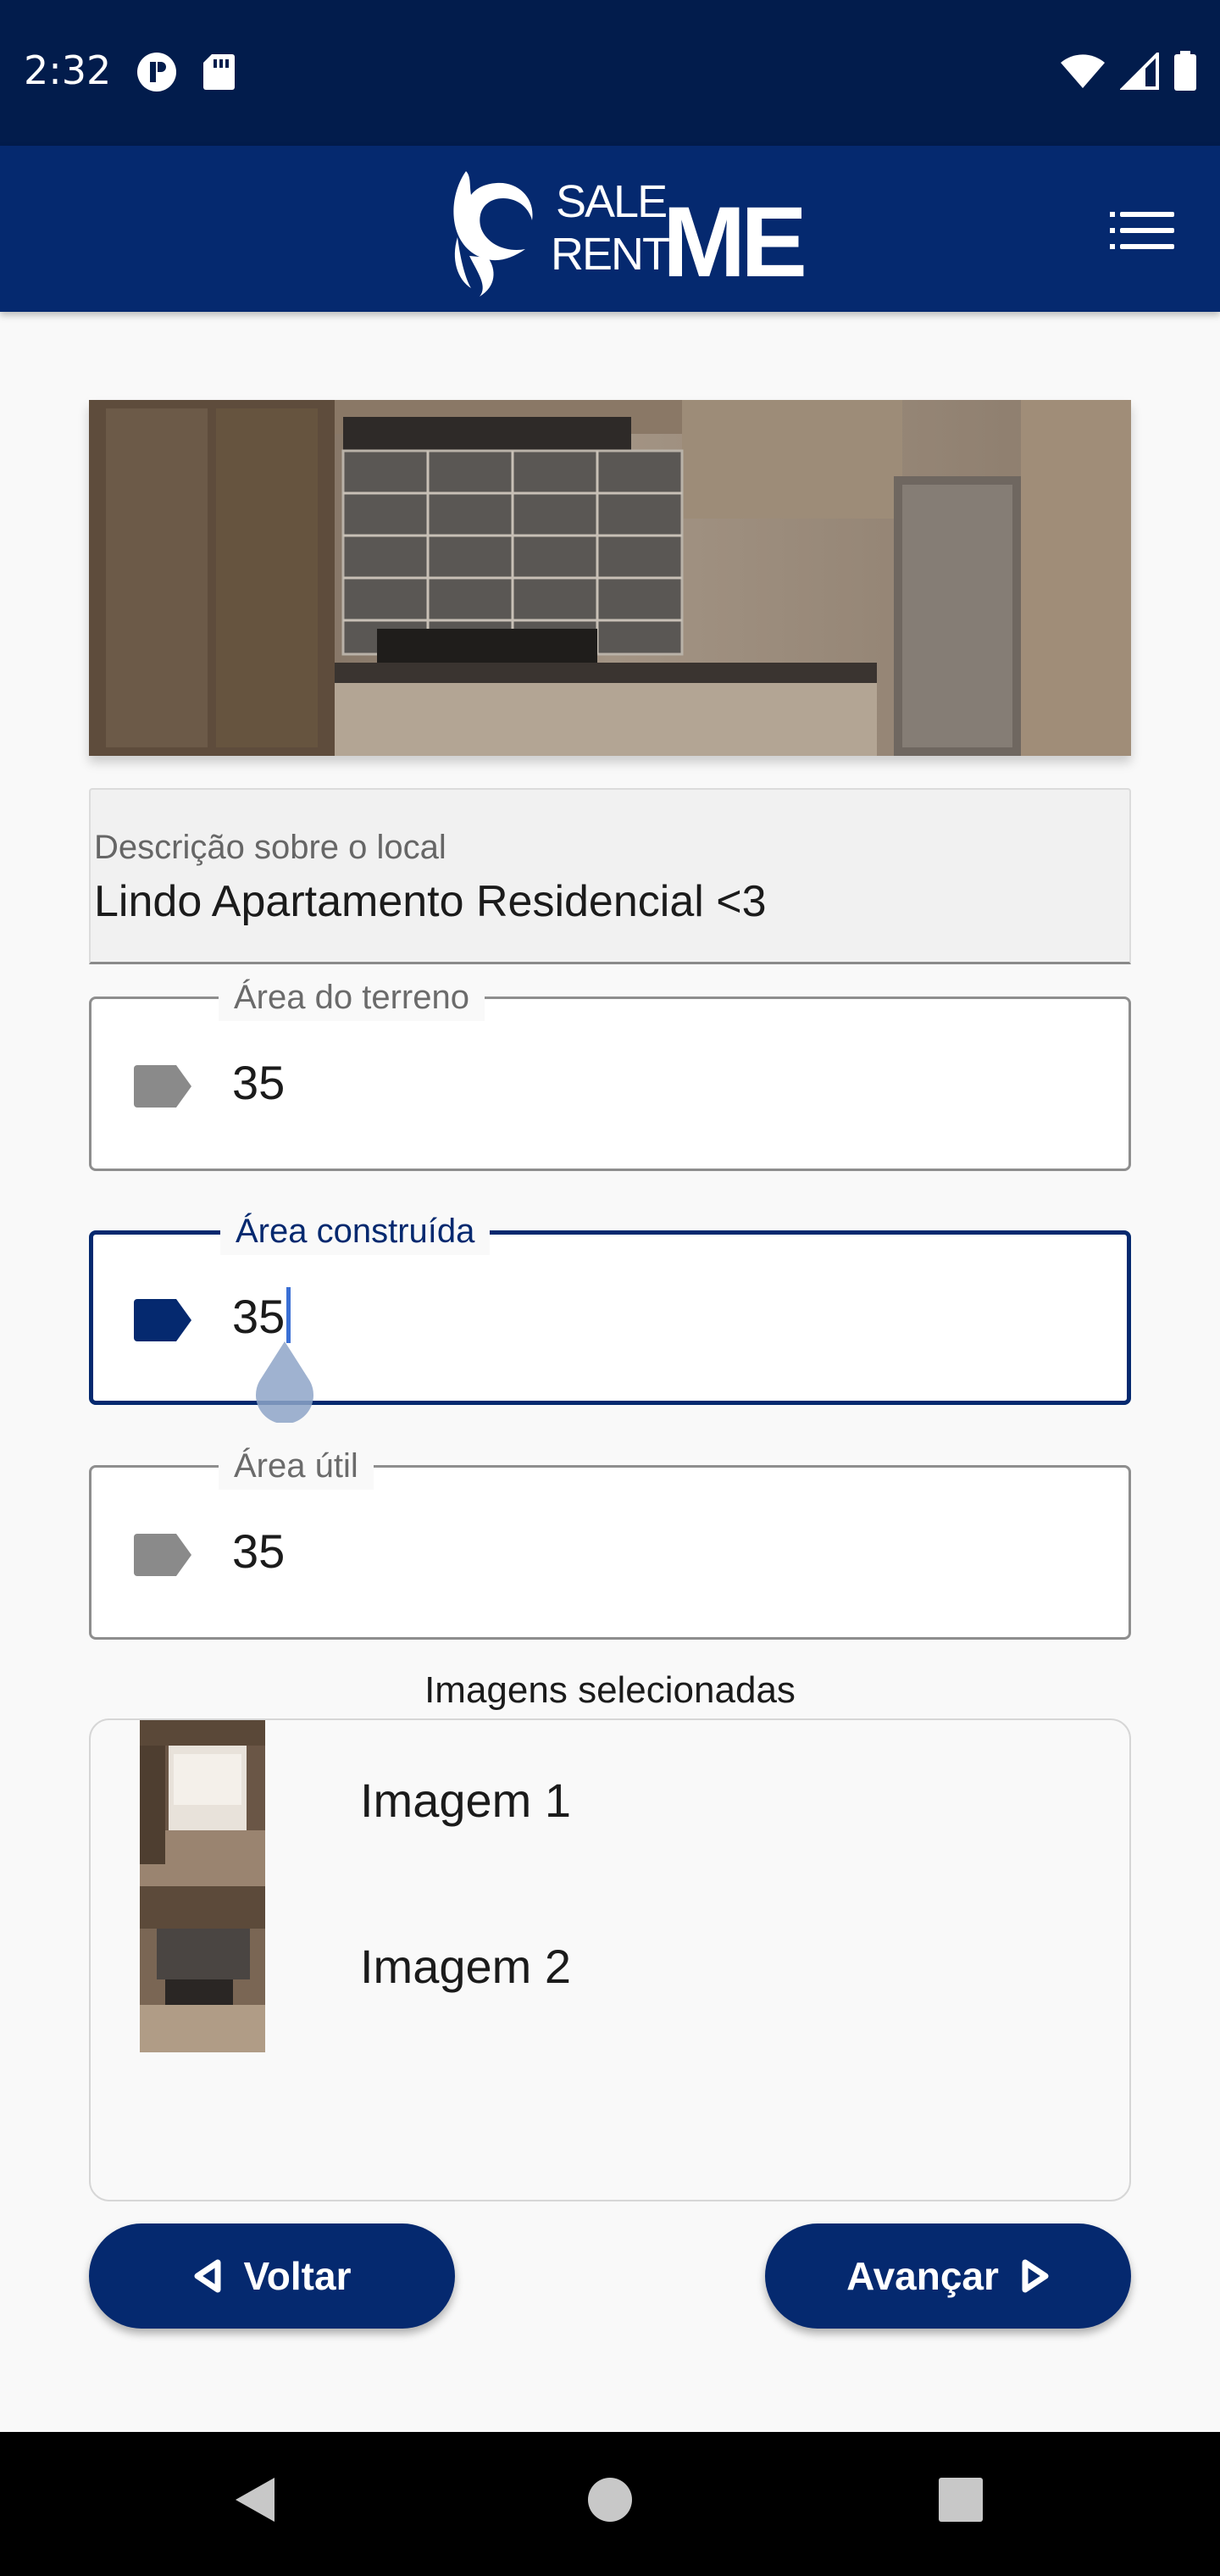 The image size is (1220, 2576). Describe the element at coordinates (610, 1690) in the screenshot. I see `selected-images-title: Imagens selecionadas` at that location.